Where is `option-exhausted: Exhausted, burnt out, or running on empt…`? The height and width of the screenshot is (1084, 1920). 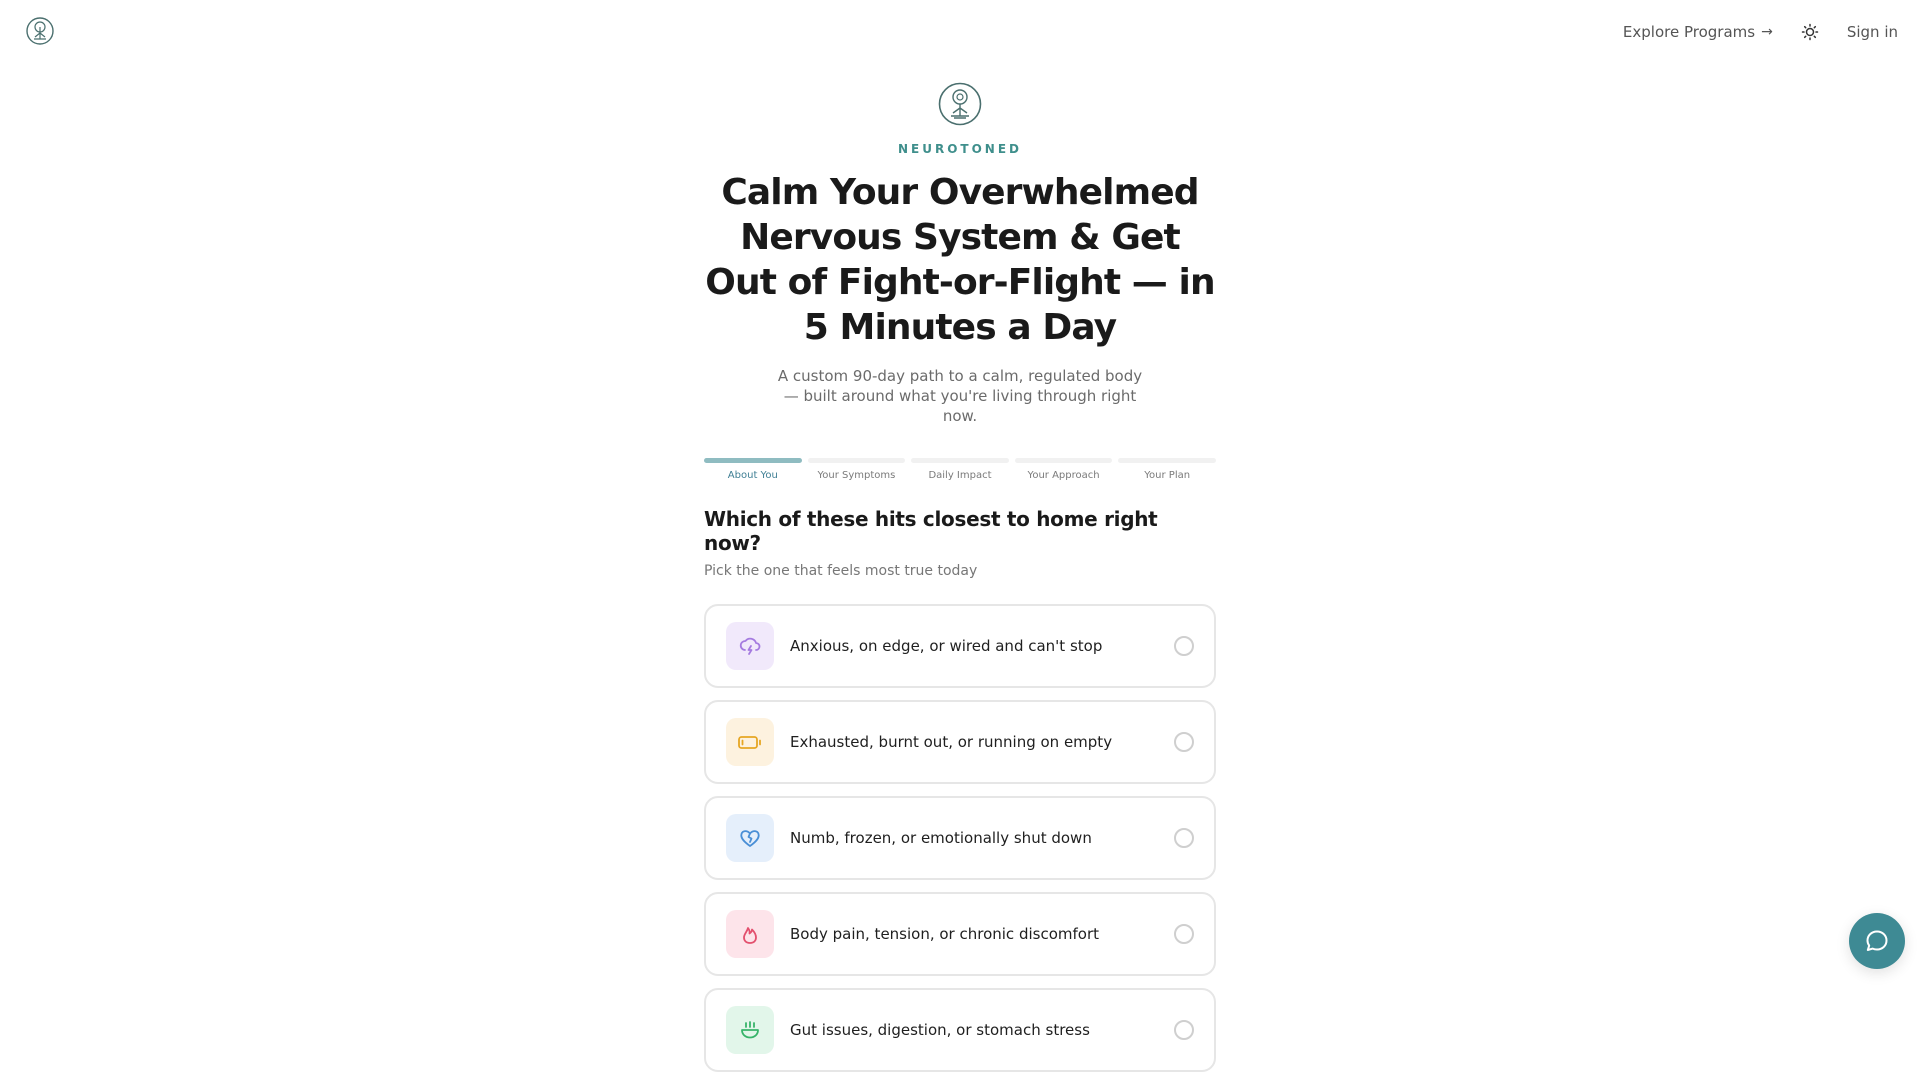 option-exhausted: Exhausted, burnt out, or running on empt… is located at coordinates (960, 742).